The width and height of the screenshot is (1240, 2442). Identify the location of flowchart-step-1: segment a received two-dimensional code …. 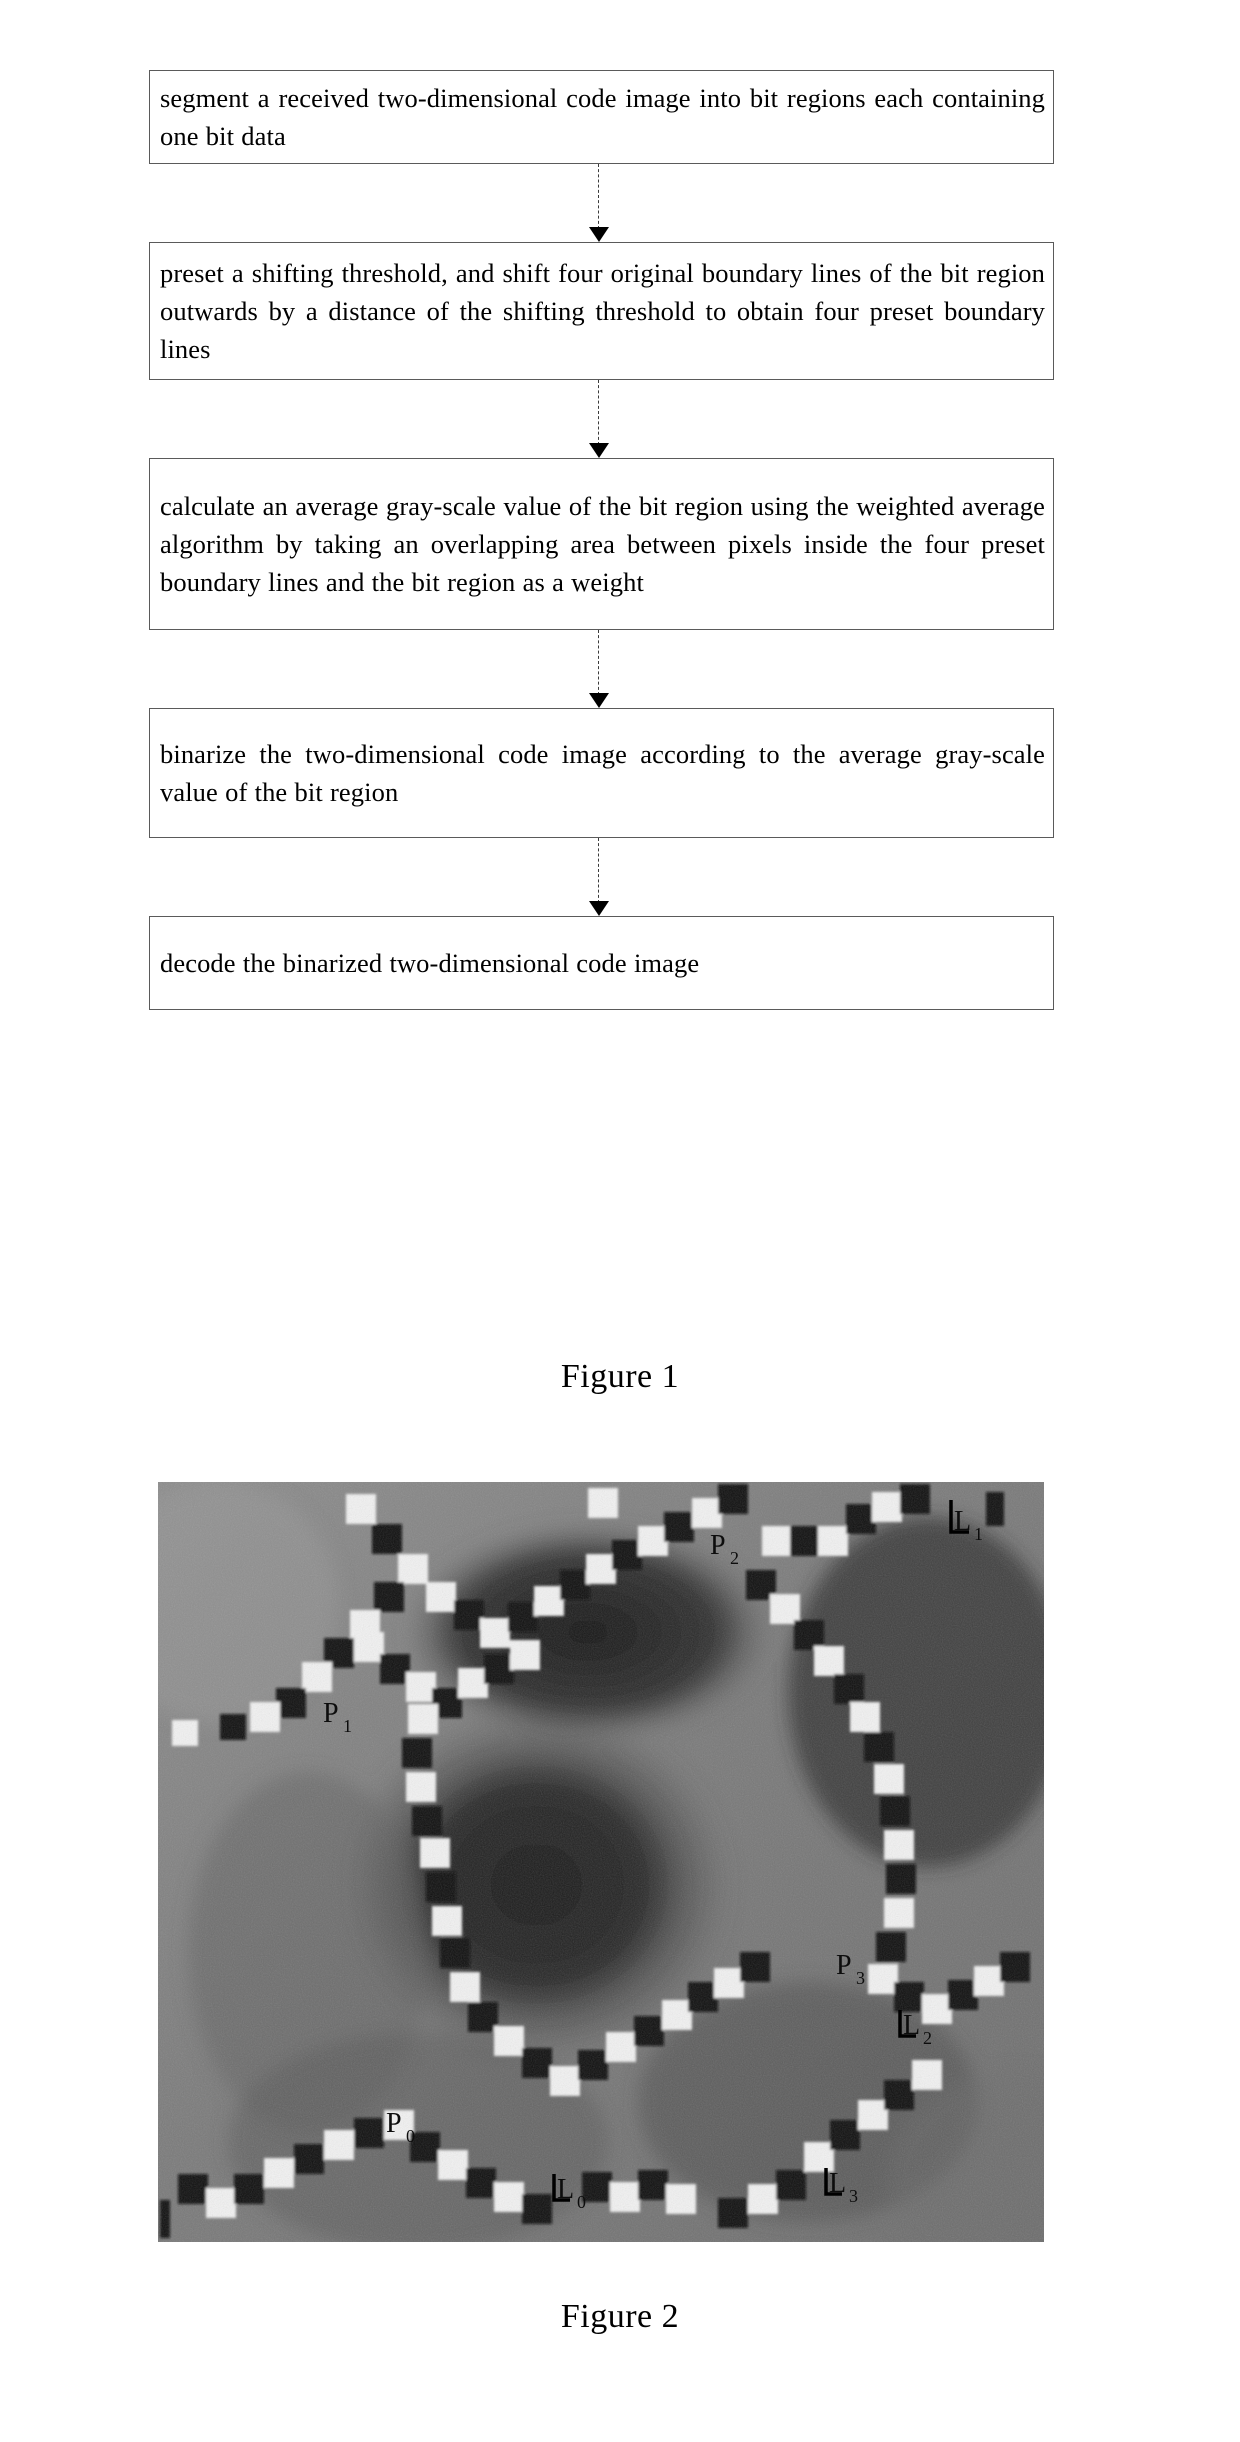
(601, 117).